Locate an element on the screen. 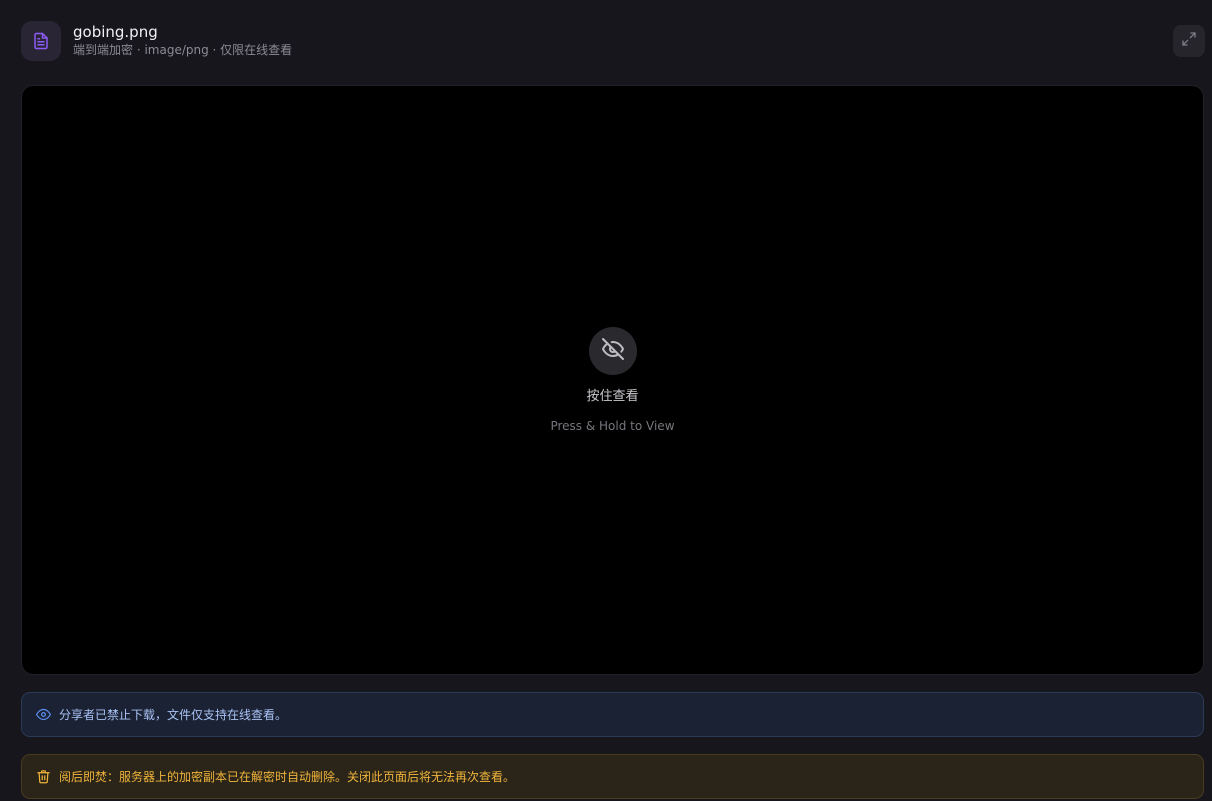  burn-after-reading-notice: 阅后即焚：服务器上的加密副本已在解密时自动删除。关闭此页面后将无法再次查看。 is located at coordinates (612, 776).